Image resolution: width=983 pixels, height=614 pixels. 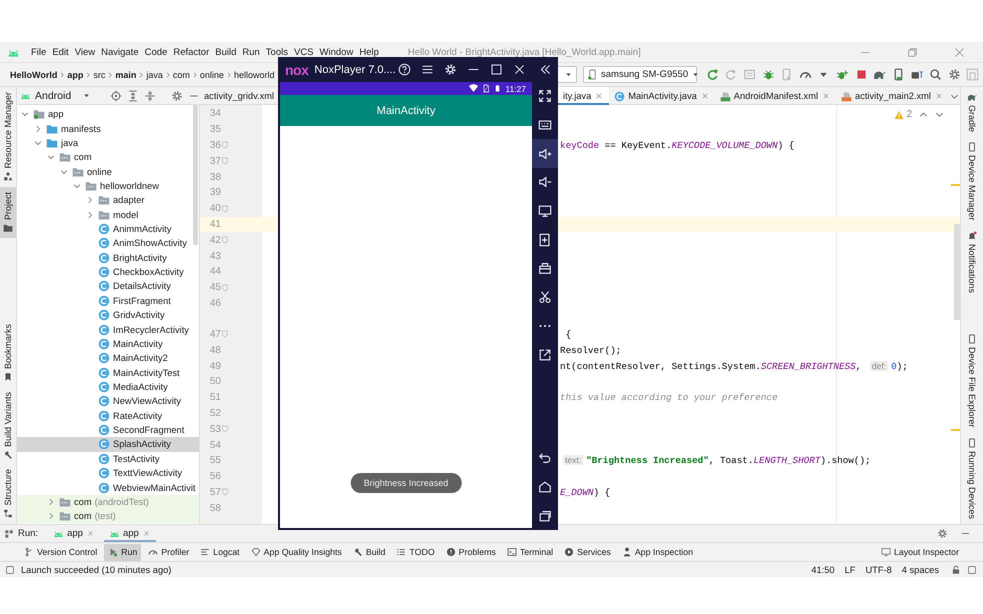 What do you see at coordinates (662, 96) in the screenshot?
I see `editor-tab: MainActivity.java` at bounding box center [662, 96].